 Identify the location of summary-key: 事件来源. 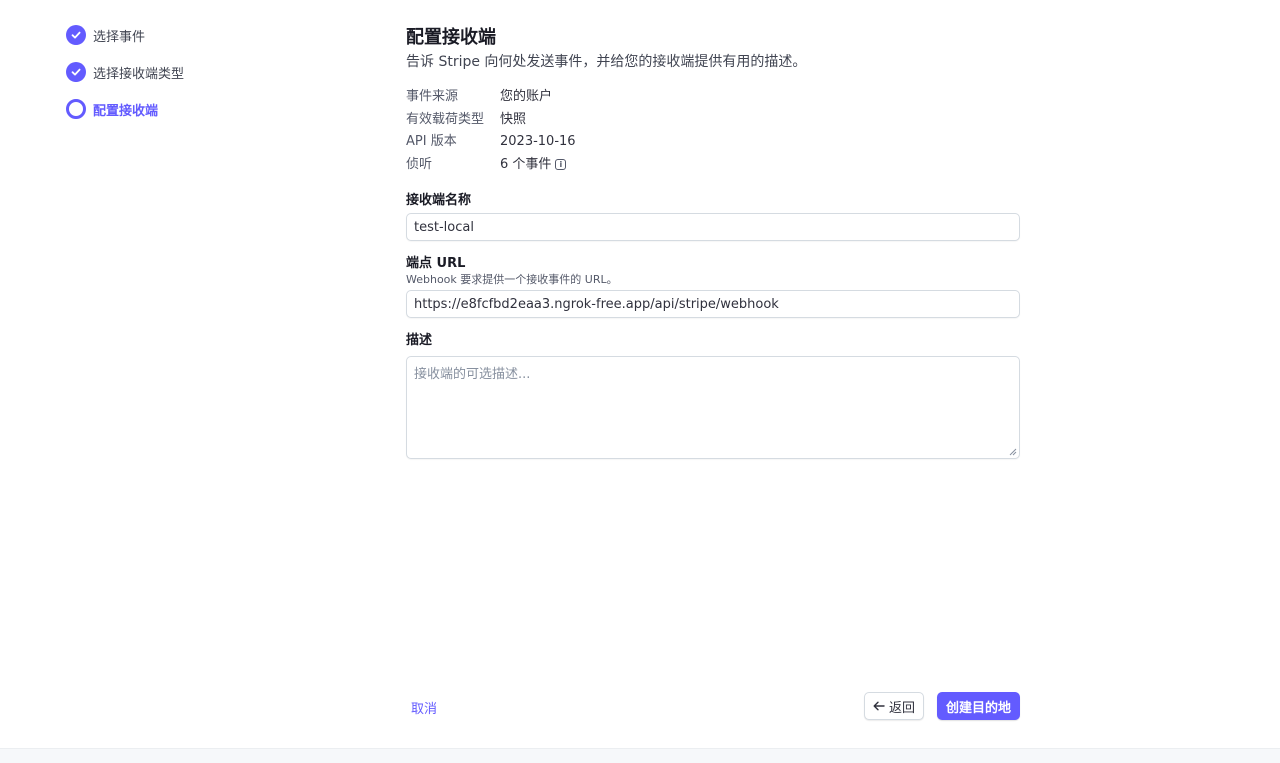
(432, 96).